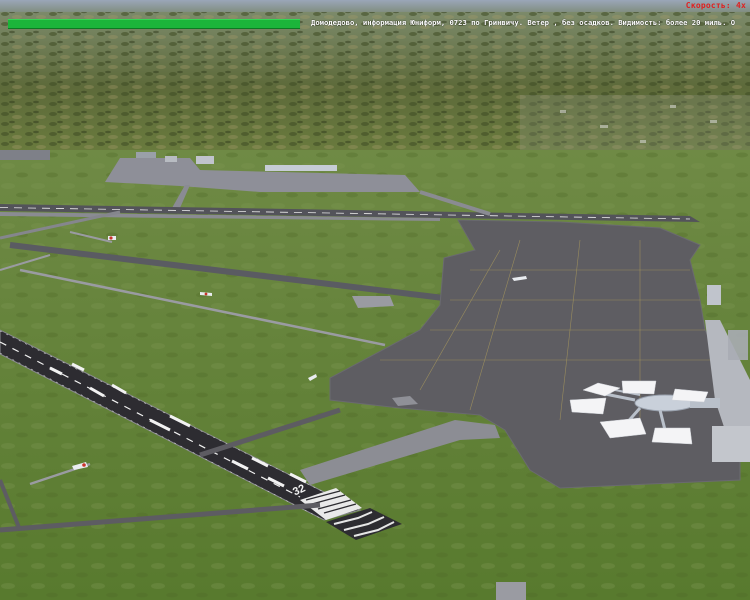 The width and height of the screenshot is (750, 600). Describe the element at coordinates (715, 5) in the screenshot. I see `simulation-rate-indicator: Скорость: 4x` at that location.